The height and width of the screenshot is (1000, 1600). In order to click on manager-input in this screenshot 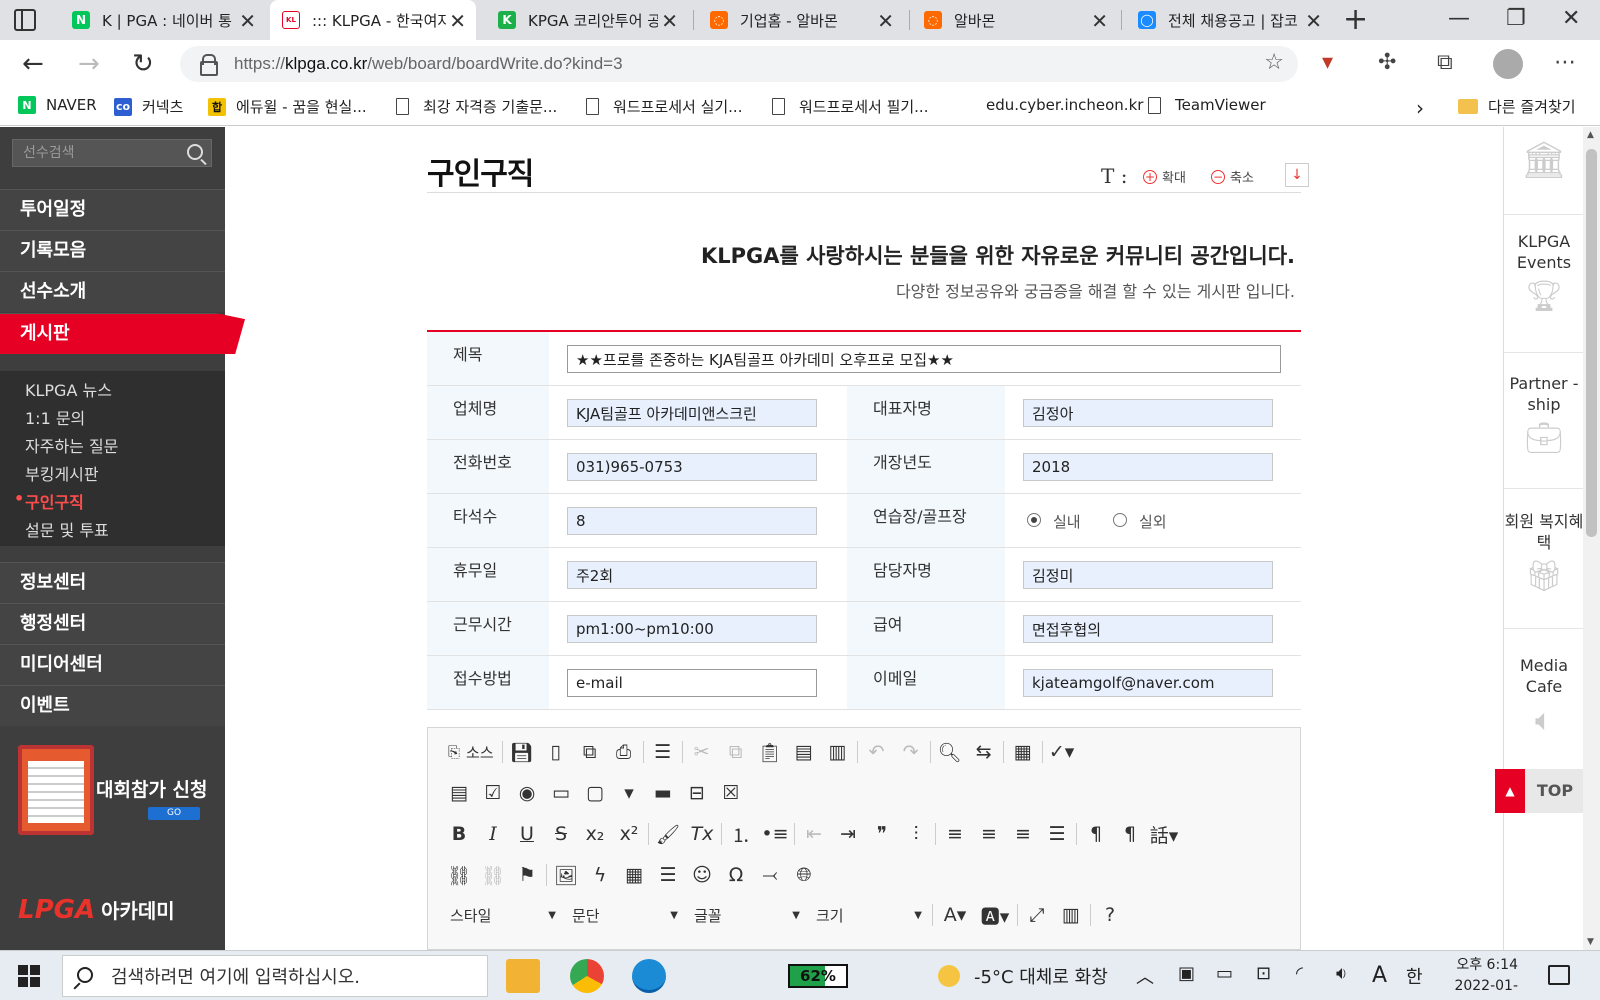, I will do `click(1148, 575)`.